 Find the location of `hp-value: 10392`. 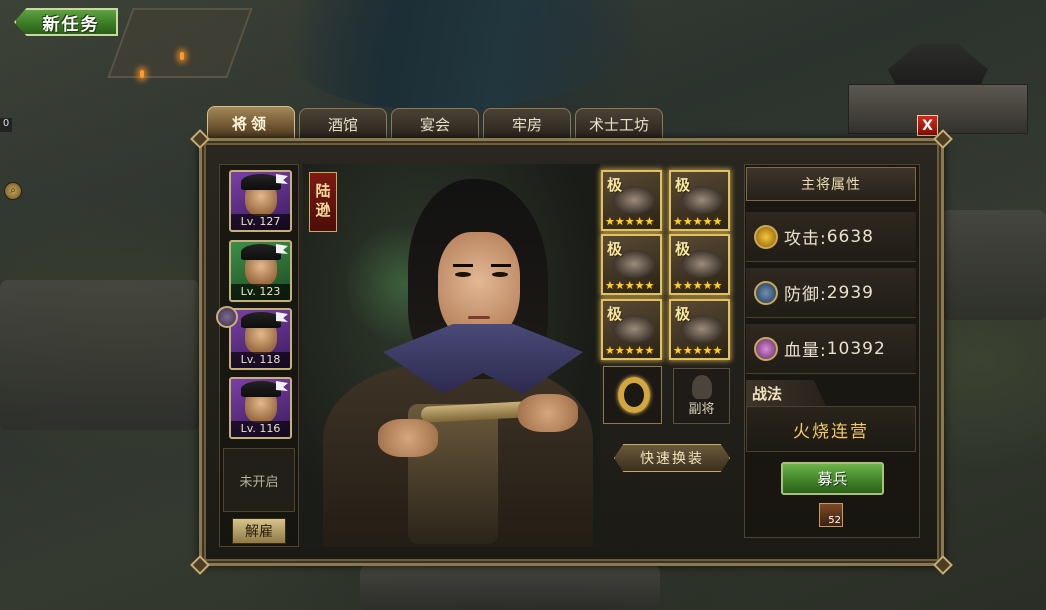

hp-value: 10392 is located at coordinates (856, 348).